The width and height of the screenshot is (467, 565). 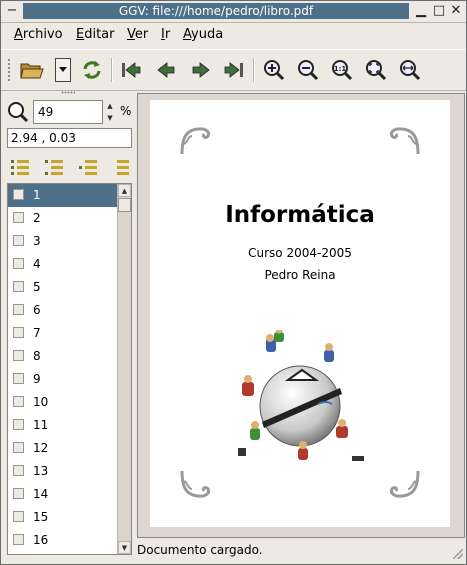 I want to click on page-number-label: 13, so click(x=41, y=471).